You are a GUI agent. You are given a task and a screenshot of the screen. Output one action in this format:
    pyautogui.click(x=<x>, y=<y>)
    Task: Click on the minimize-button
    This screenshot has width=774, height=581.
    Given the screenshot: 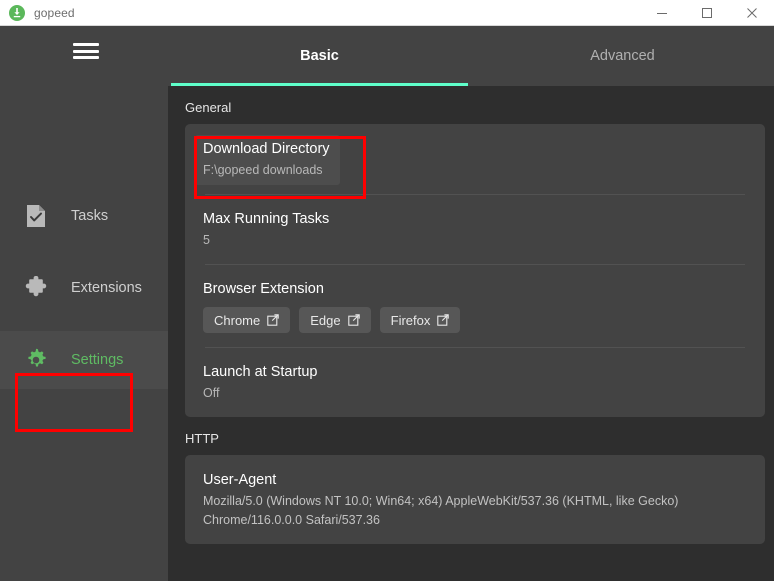 What is the action you would take?
    pyautogui.click(x=661, y=13)
    